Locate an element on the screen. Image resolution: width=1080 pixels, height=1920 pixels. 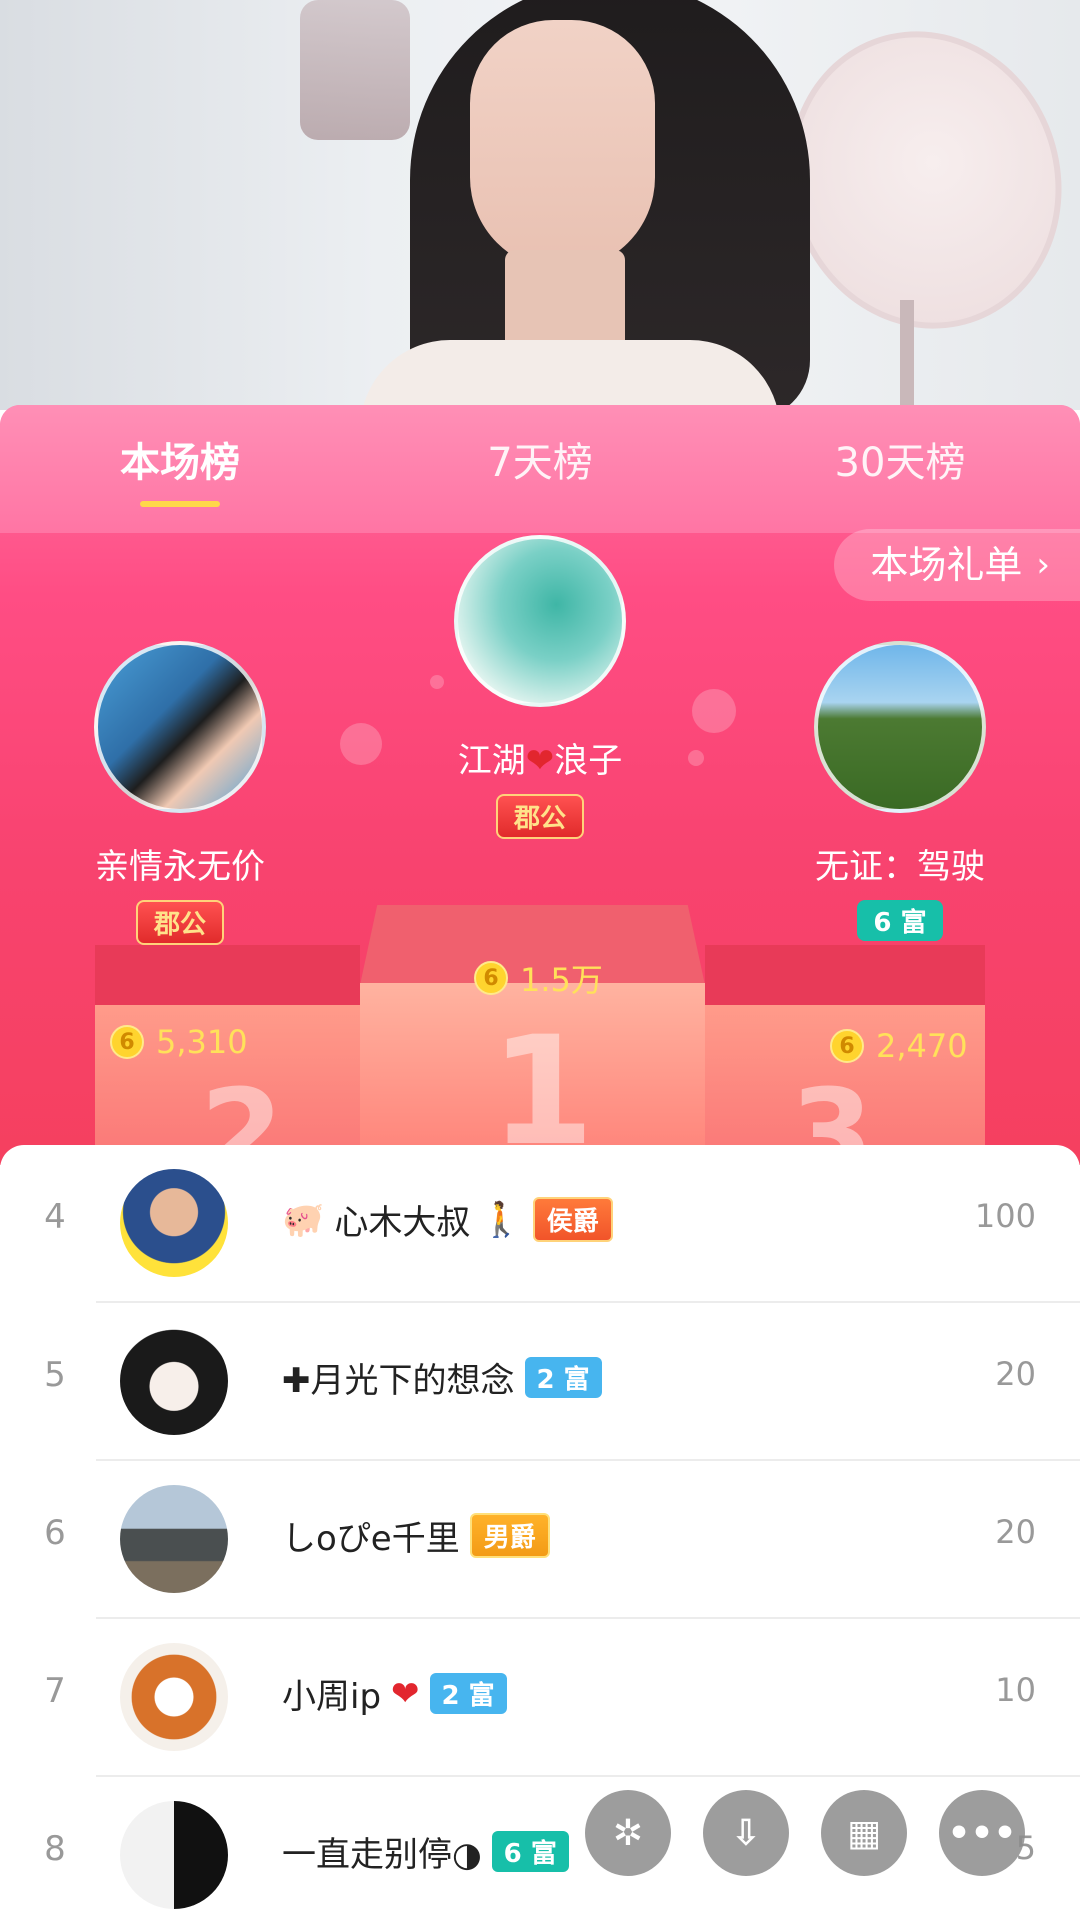
tab-7-days: 7天榜 is located at coordinates (540, 469).